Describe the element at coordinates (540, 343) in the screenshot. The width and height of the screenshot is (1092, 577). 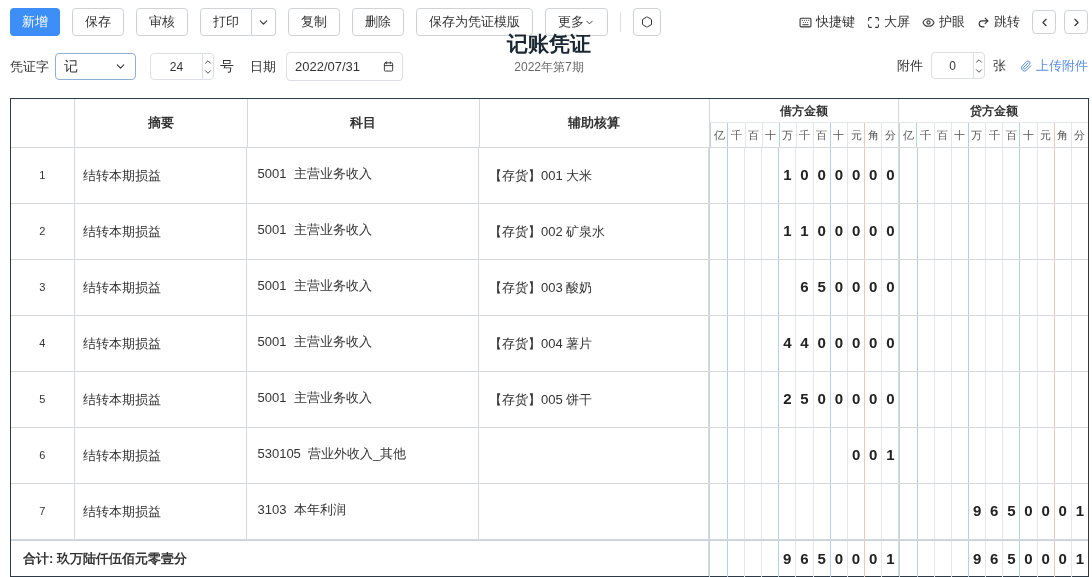
I see `auxiliary-cell-text: 【存货】004 薯片` at that location.